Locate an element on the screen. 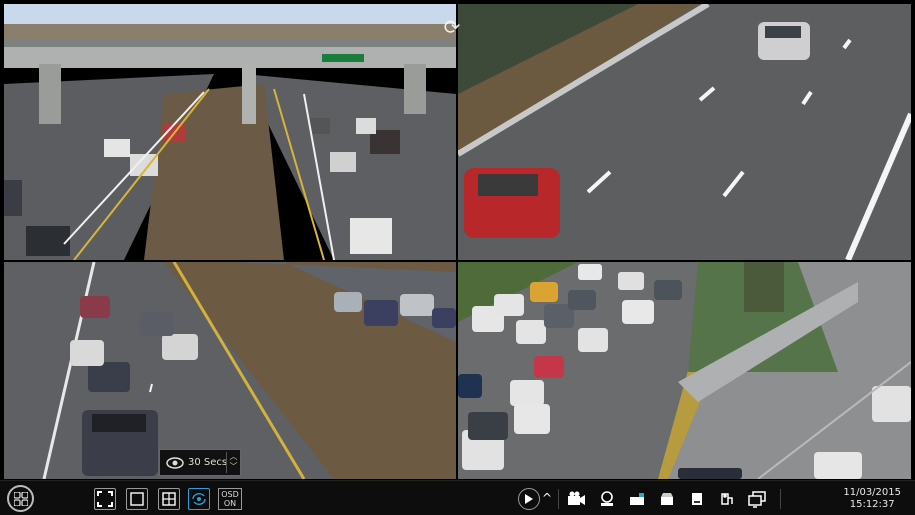 The width and height of the screenshot is (915, 515). sequence-interval-value: 30 Secs is located at coordinates (207, 462).